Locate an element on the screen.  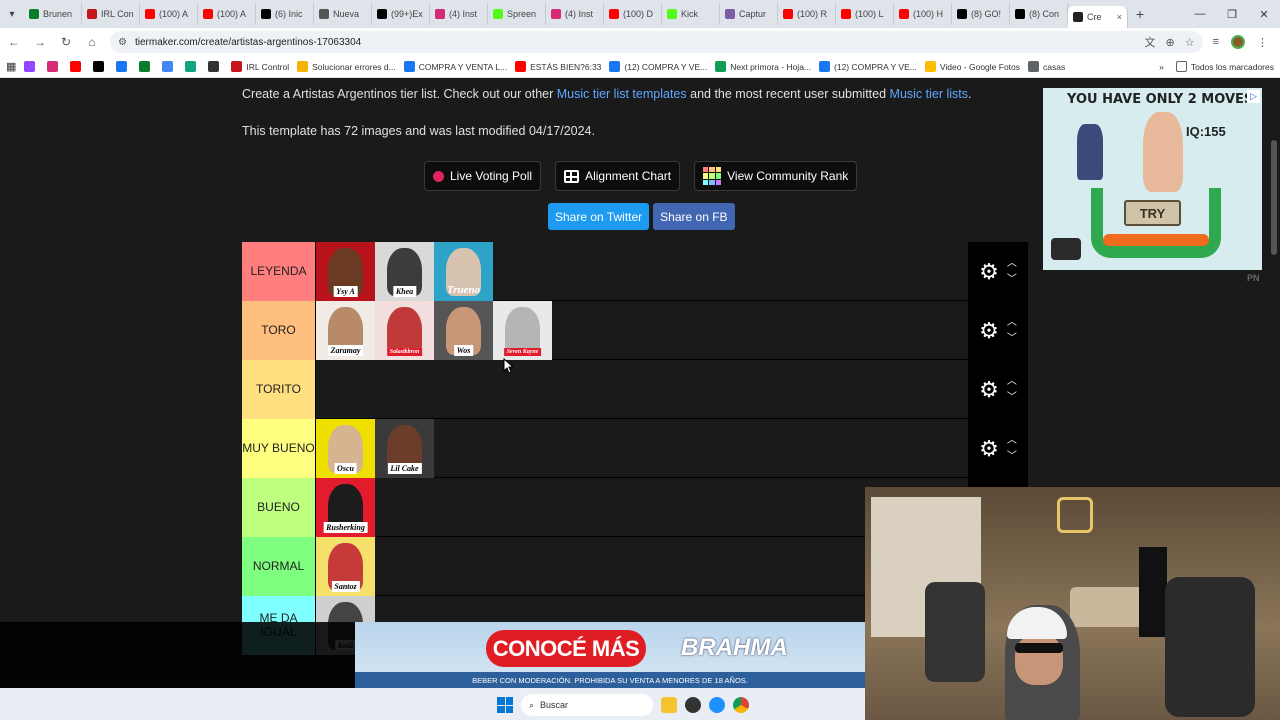
artist-card: Lil Cake is located at coordinates (404, 448).